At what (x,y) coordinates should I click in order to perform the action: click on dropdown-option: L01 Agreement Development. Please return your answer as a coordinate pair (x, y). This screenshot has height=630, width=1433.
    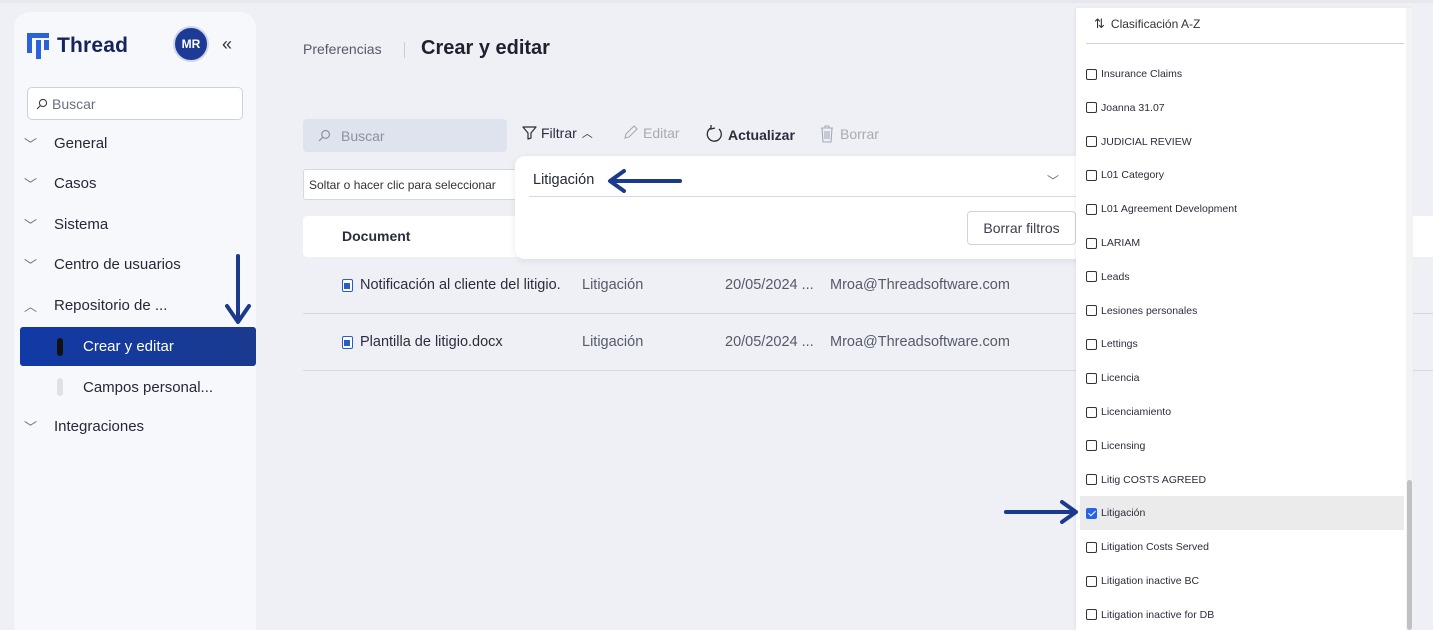
    Looking at the image, I should click on (1242, 209).